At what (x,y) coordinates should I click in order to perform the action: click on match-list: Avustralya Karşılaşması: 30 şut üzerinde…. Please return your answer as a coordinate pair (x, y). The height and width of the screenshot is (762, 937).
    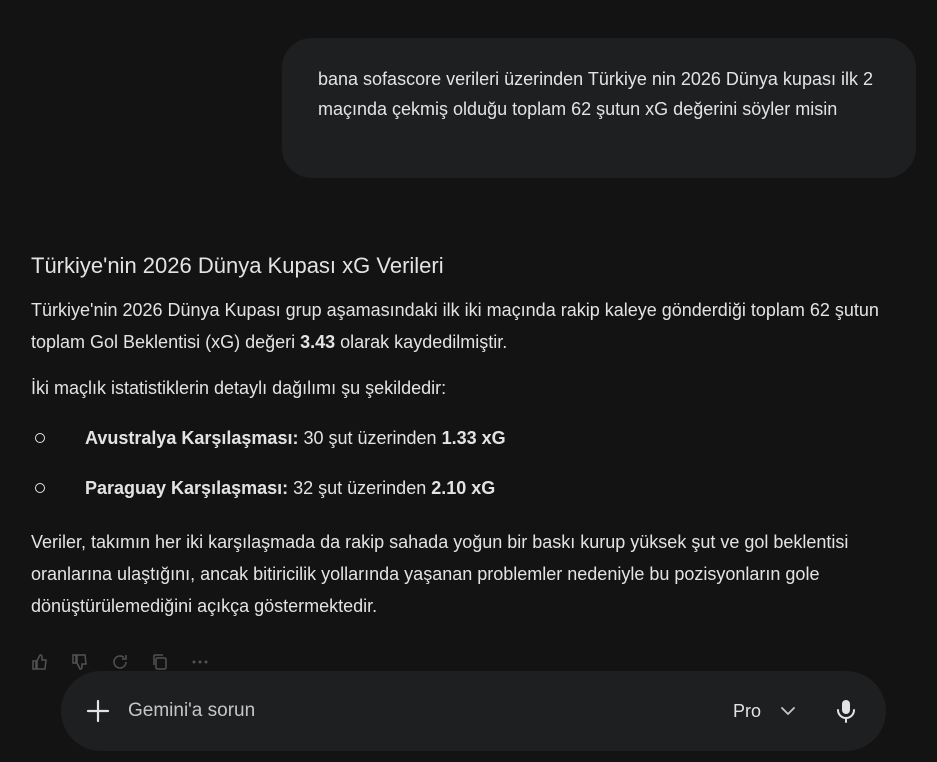
    Looking at the image, I should click on (476, 463).